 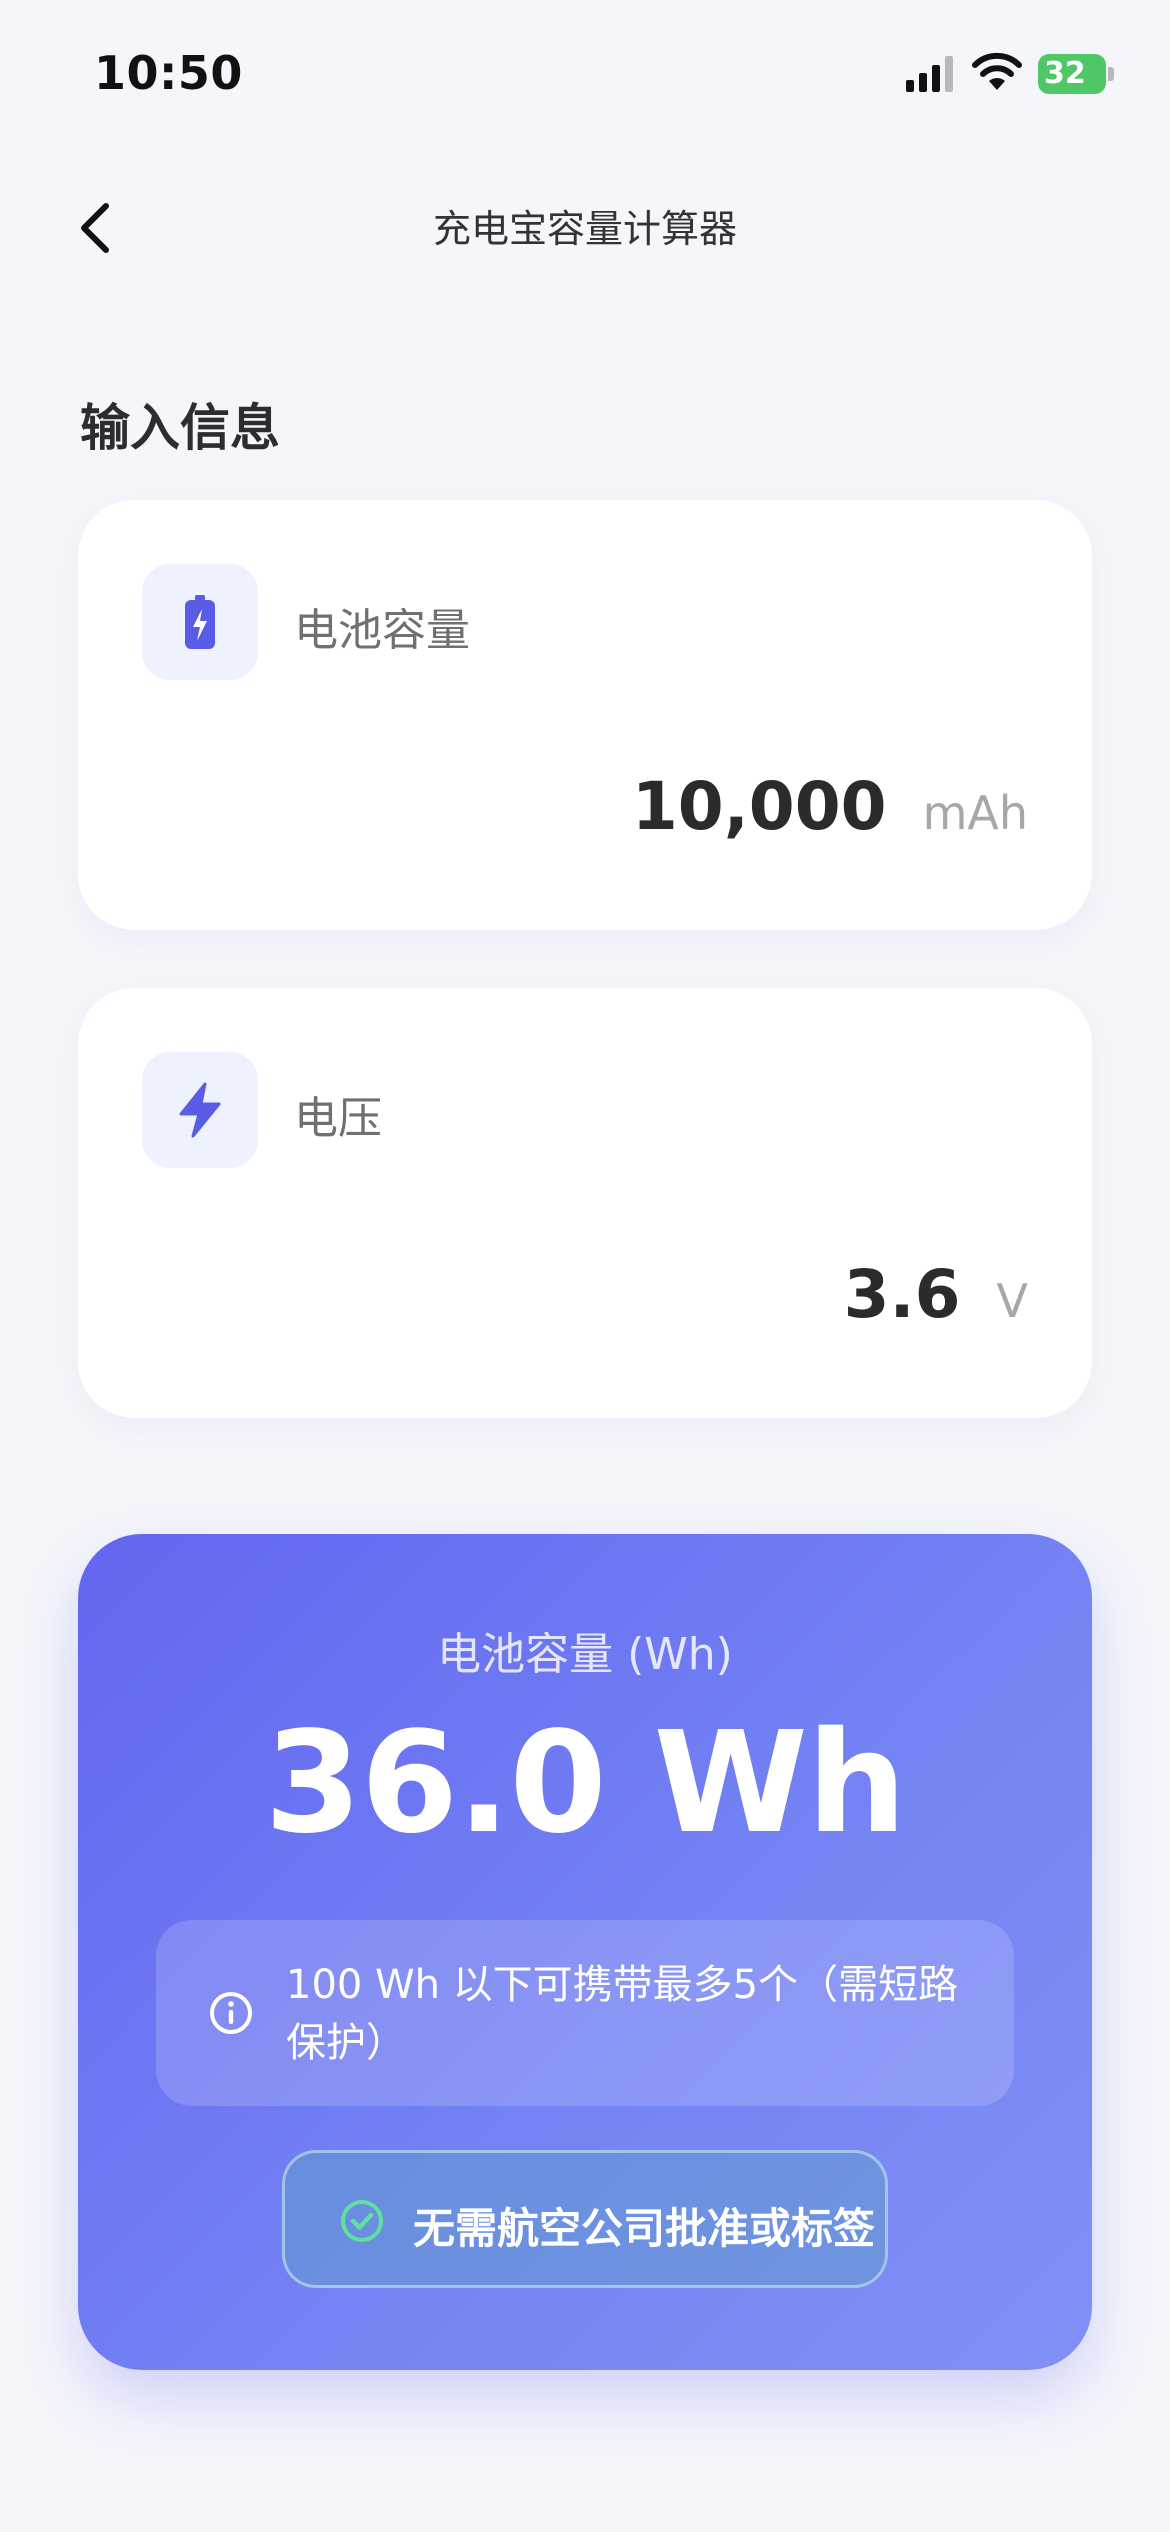 I want to click on battery-icon-tile, so click(x=200, y=622).